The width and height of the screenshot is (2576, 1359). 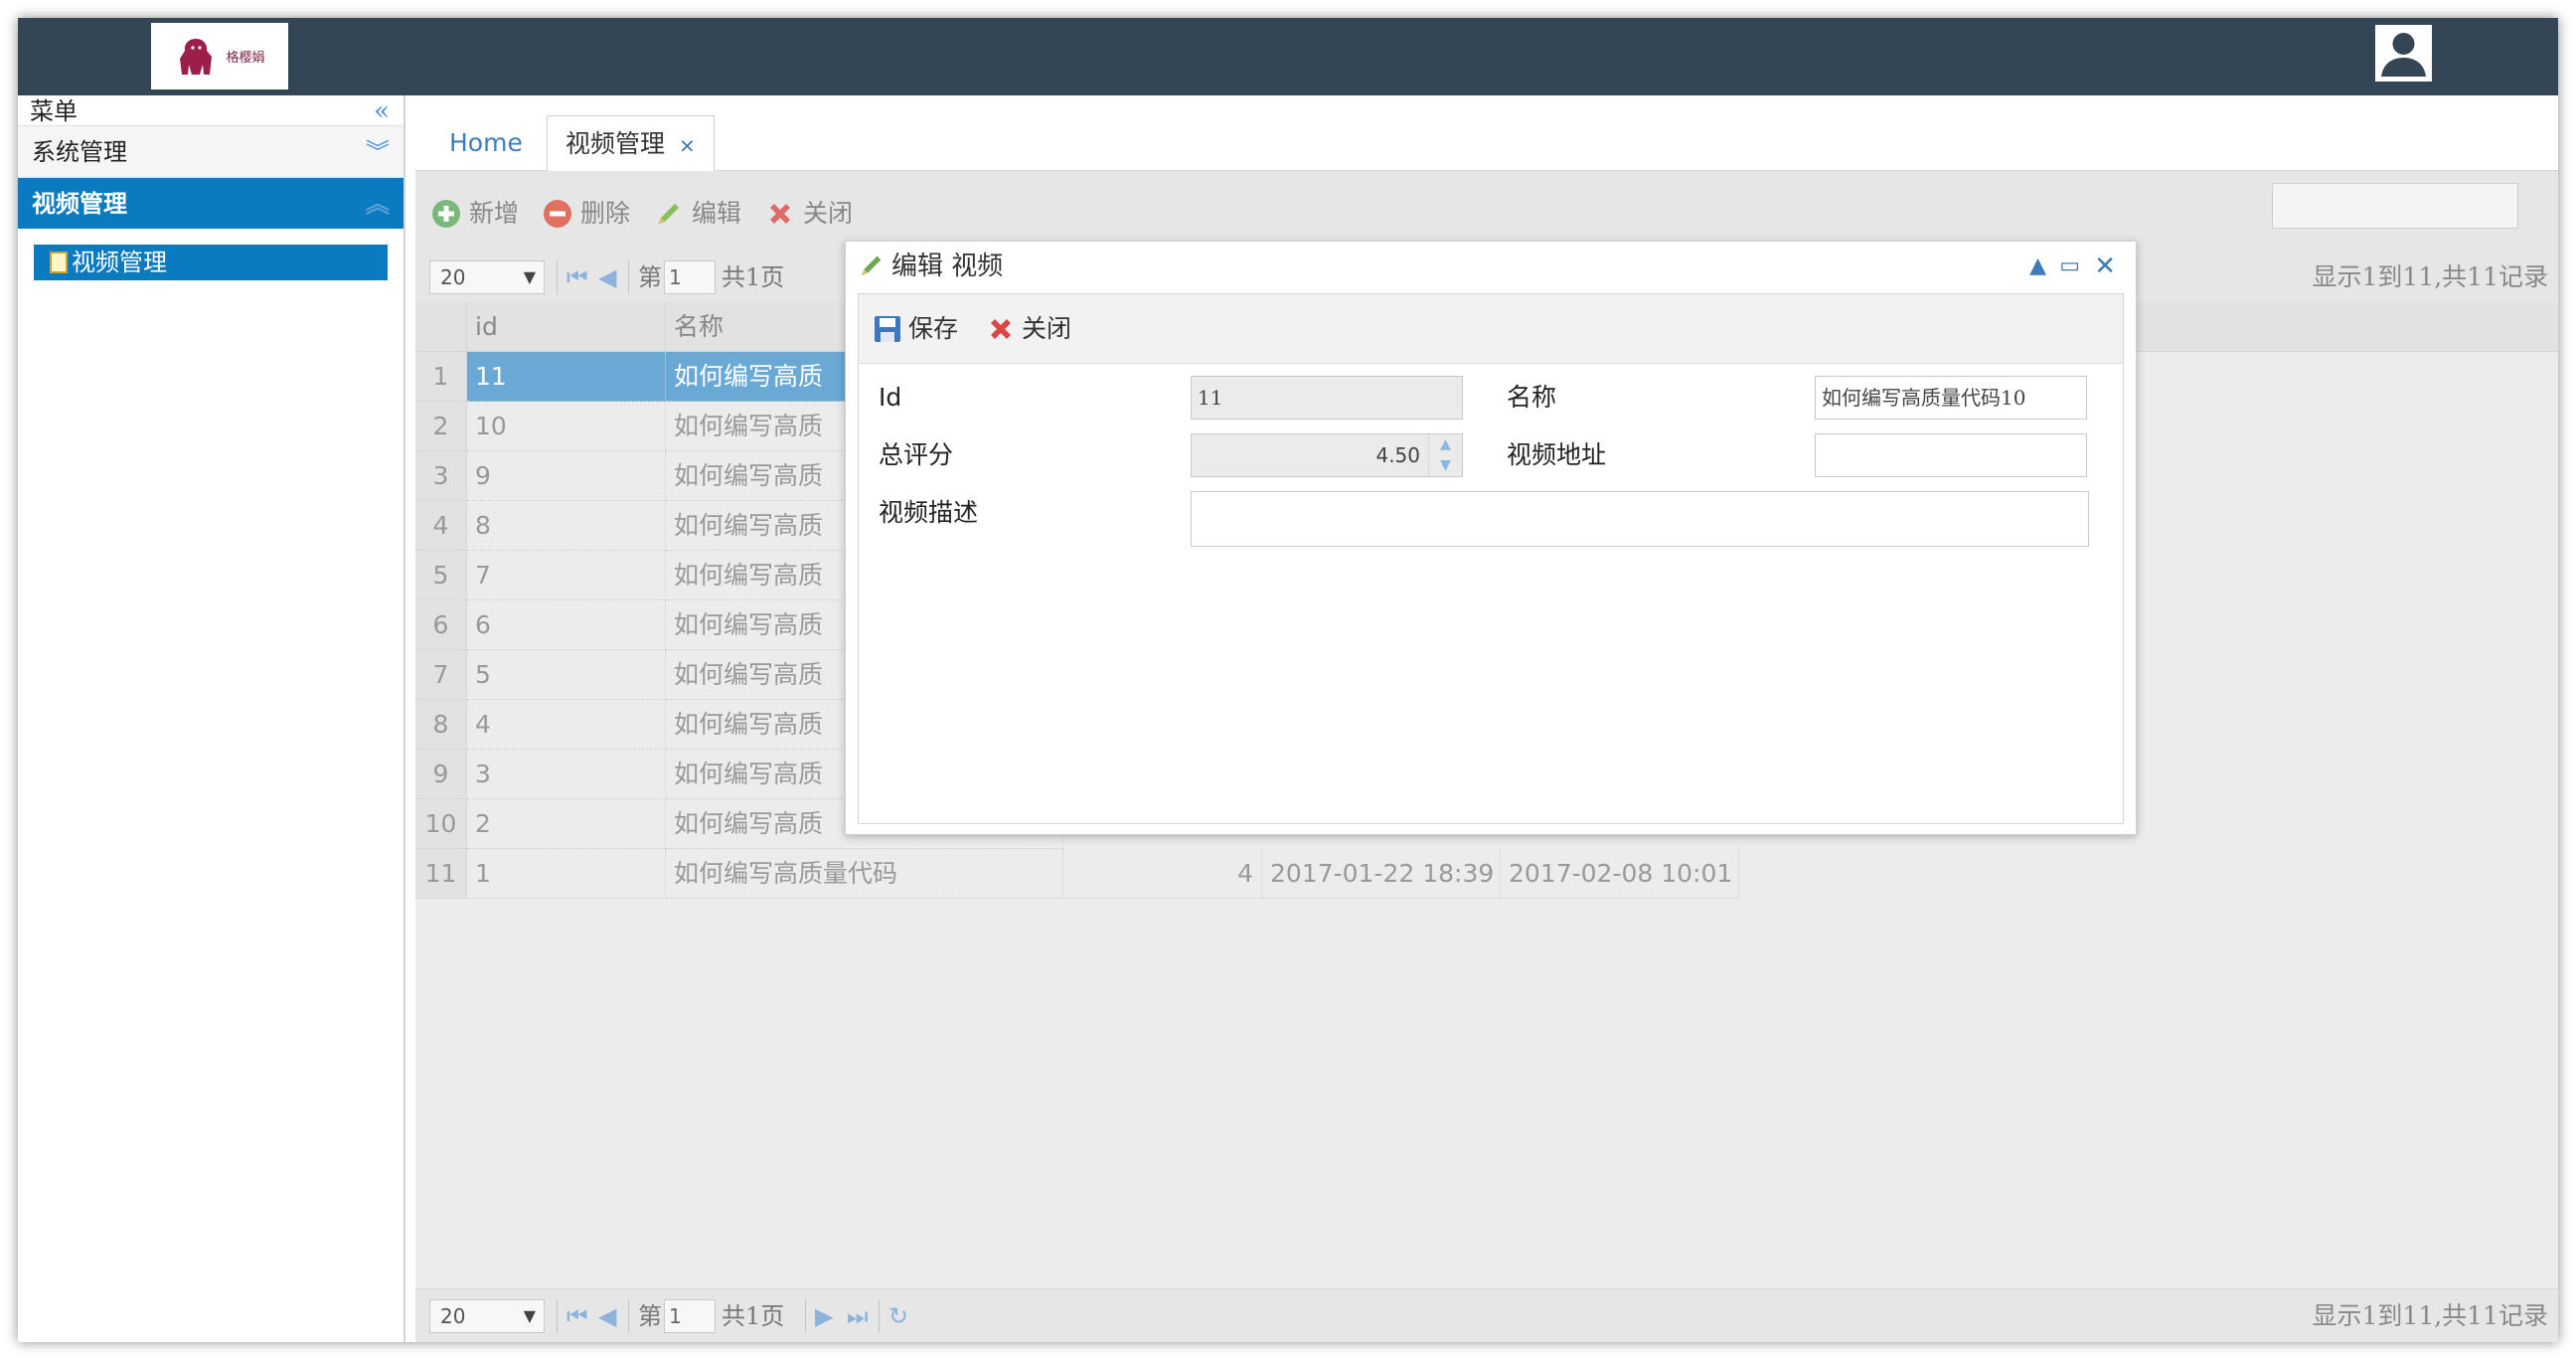 What do you see at coordinates (441, 824) in the screenshot?
I see `row-number: 10` at bounding box center [441, 824].